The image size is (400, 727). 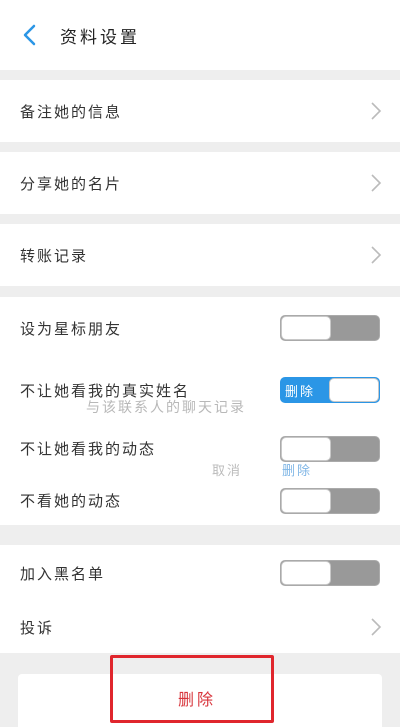 I want to click on settings-group-info: 备注她的信息, so click(x=200, y=111).